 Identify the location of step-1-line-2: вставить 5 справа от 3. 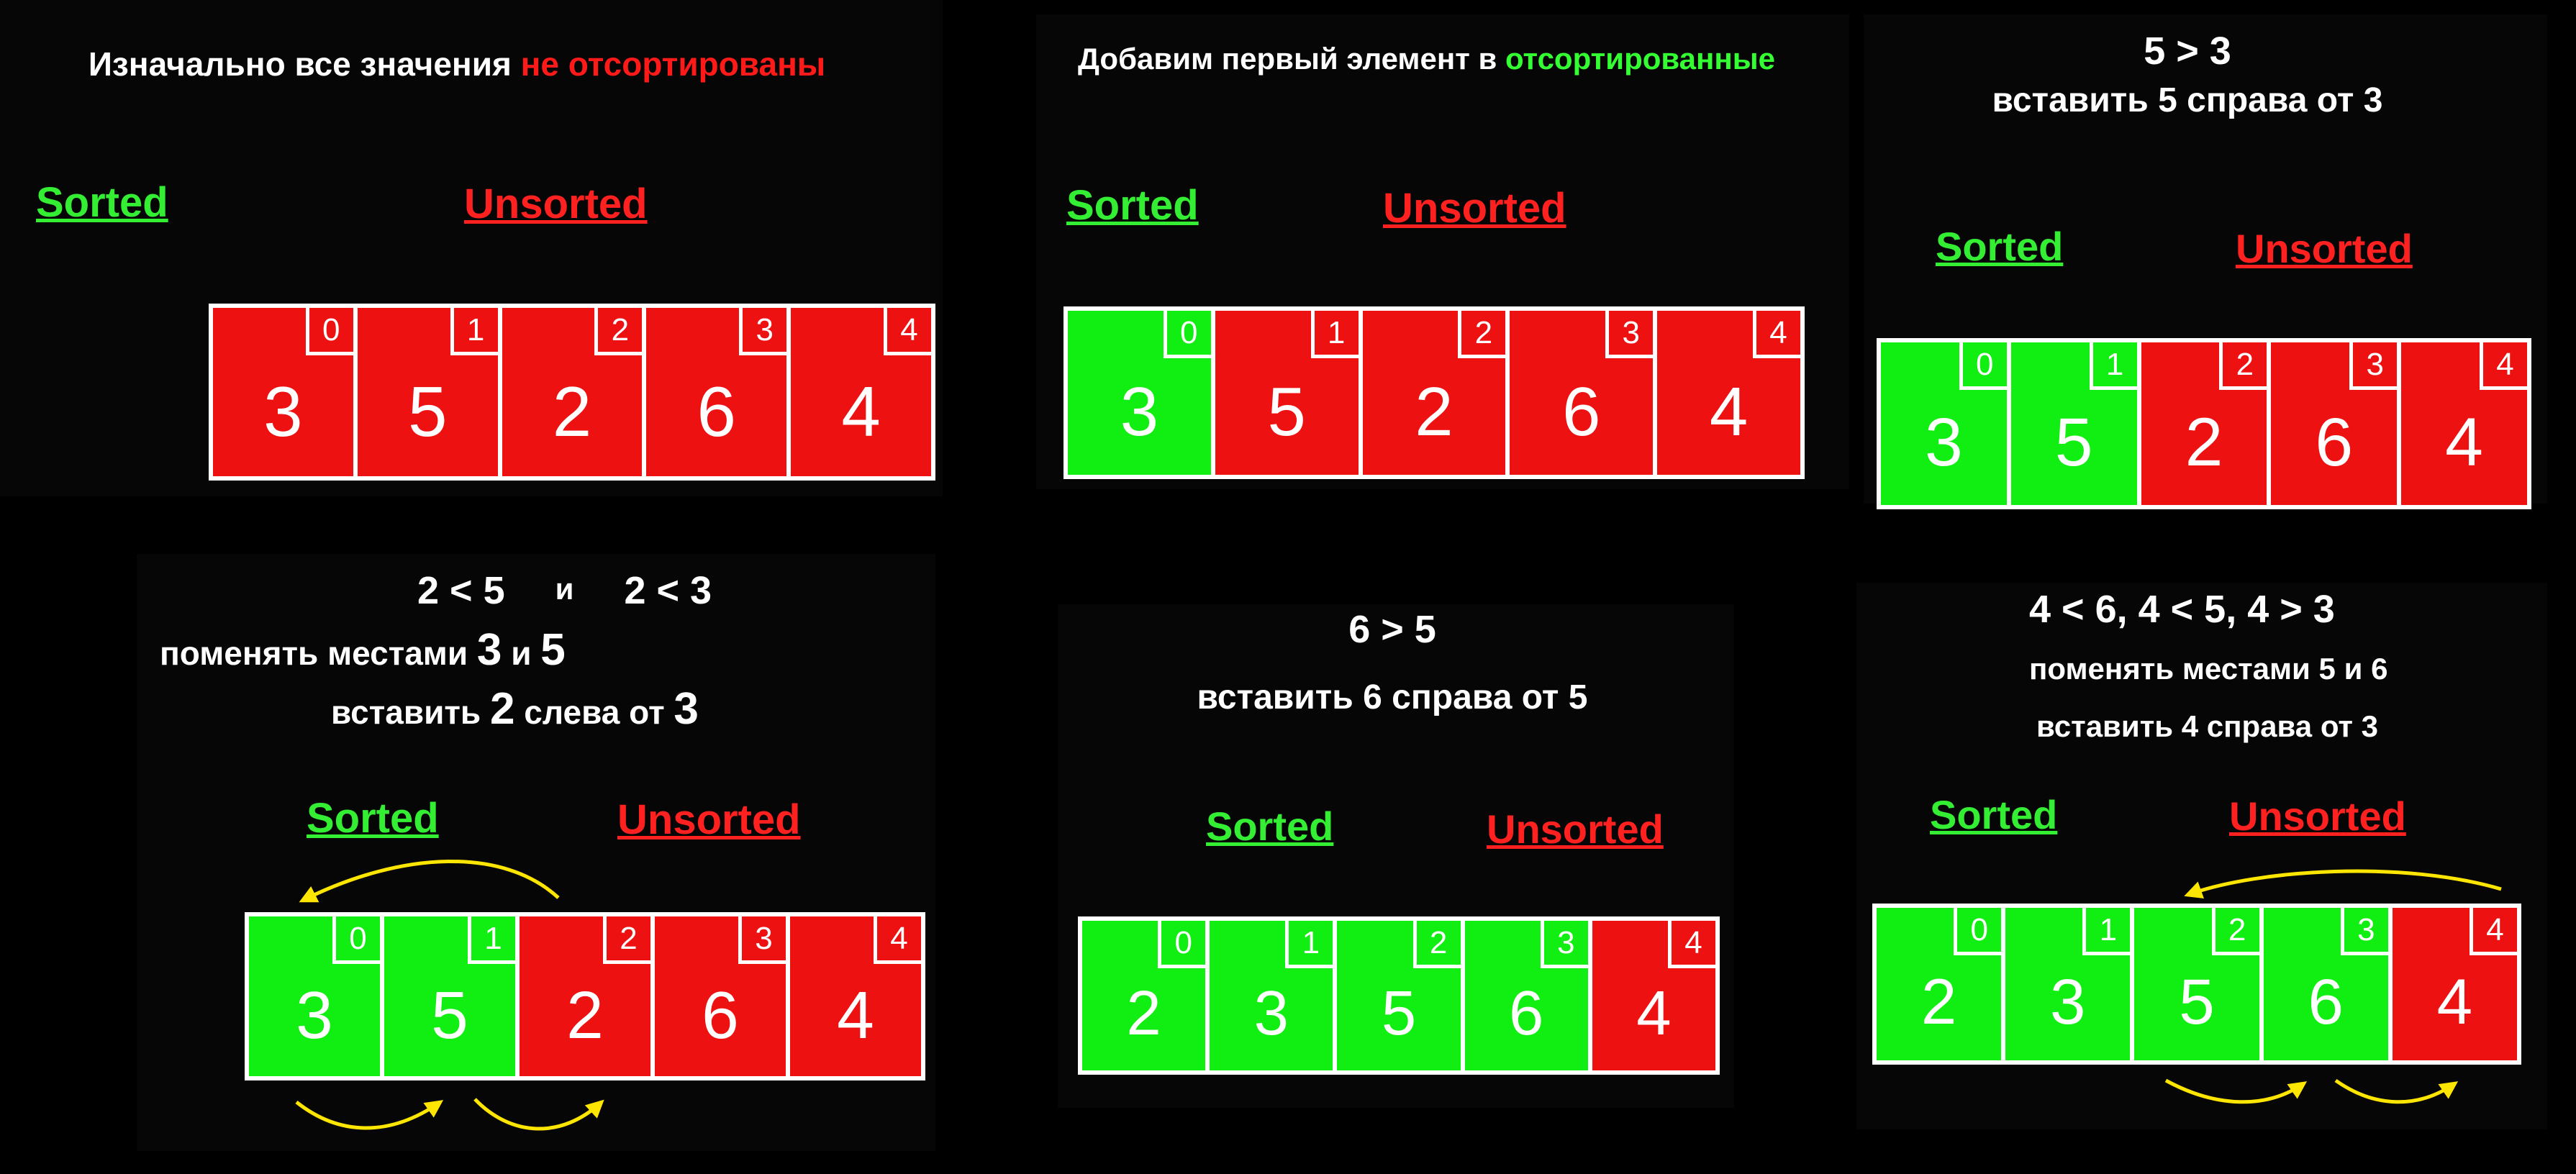
(2187, 100).